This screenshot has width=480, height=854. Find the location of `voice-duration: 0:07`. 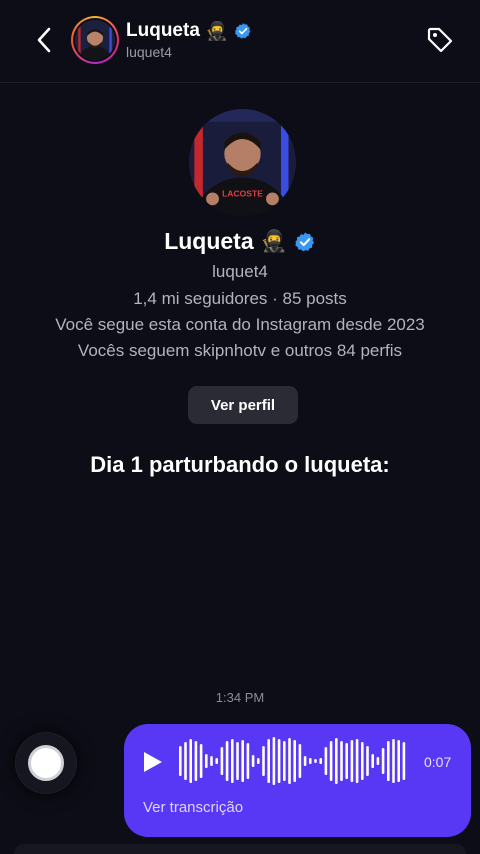

voice-duration: 0:07 is located at coordinates (438, 762).